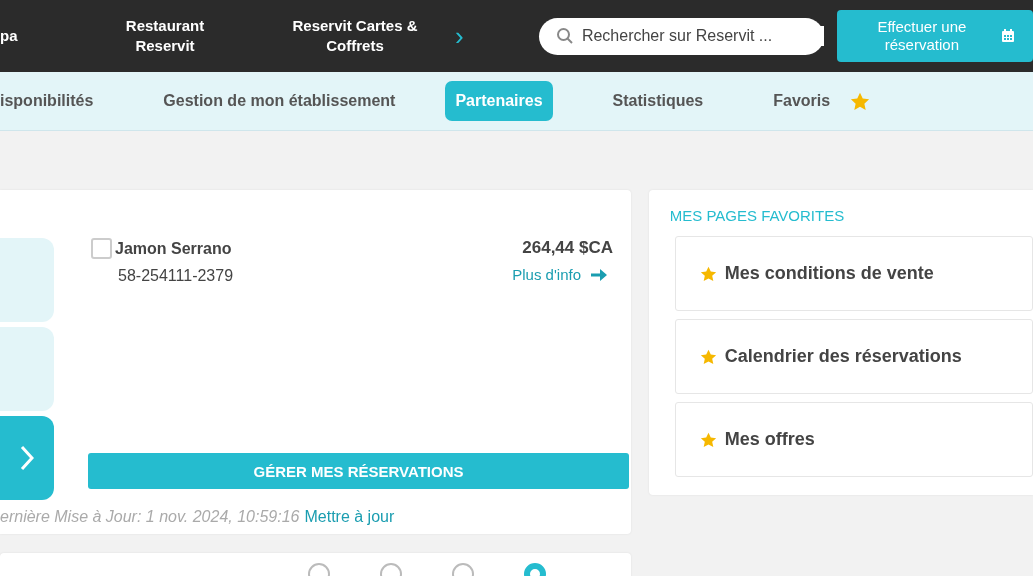 This screenshot has width=1033, height=576. I want to click on nav-link: Restaurant Reservit, so click(165, 36).